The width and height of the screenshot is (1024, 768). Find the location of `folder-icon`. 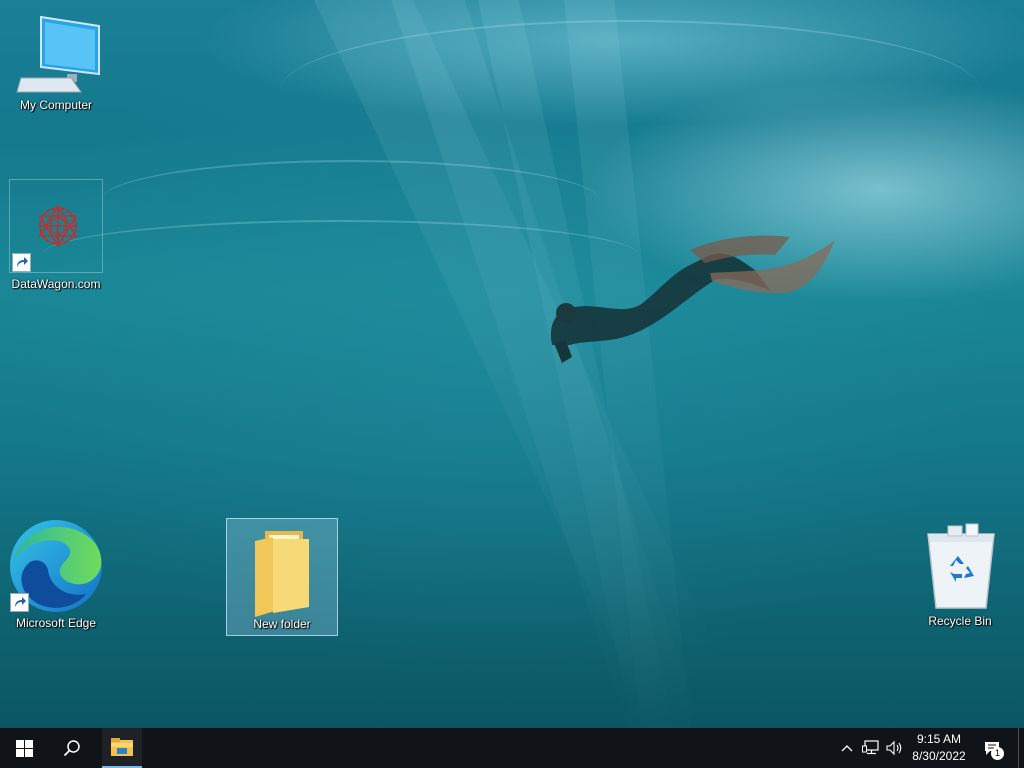

folder-icon is located at coordinates (282, 572).